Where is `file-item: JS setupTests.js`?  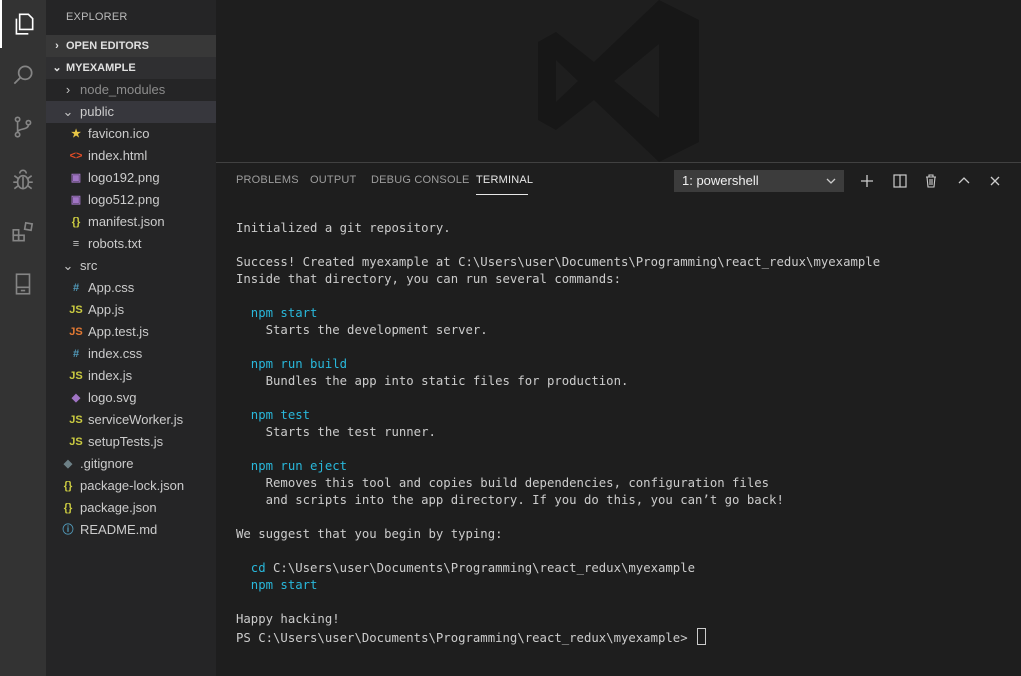 file-item: JS setupTests.js is located at coordinates (131, 442).